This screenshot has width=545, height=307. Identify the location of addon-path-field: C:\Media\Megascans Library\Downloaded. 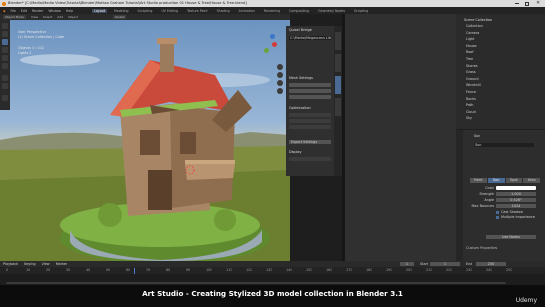
(310, 38).